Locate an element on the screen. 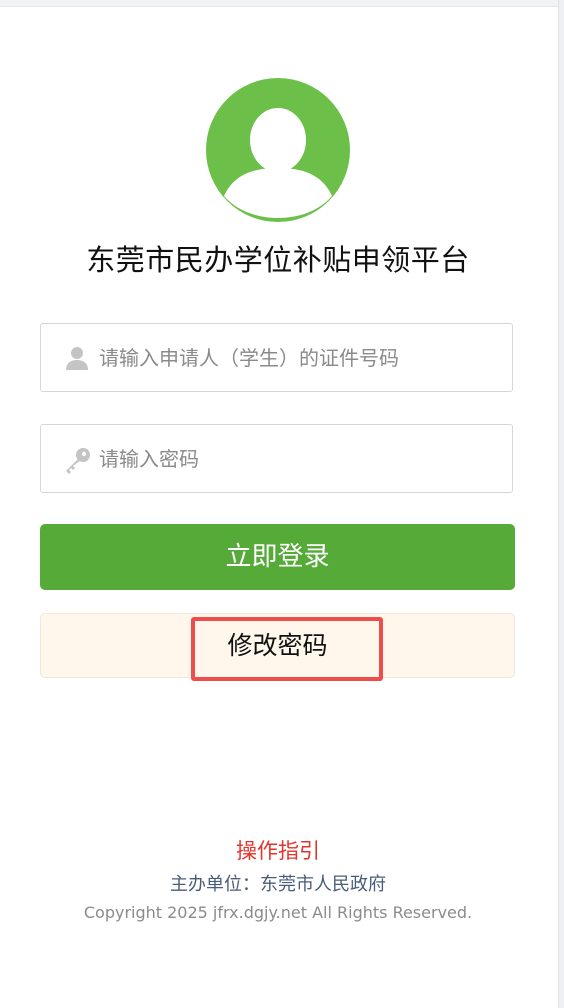  page-title: 东莞市民办学位补贴申领平台 is located at coordinates (278, 260).